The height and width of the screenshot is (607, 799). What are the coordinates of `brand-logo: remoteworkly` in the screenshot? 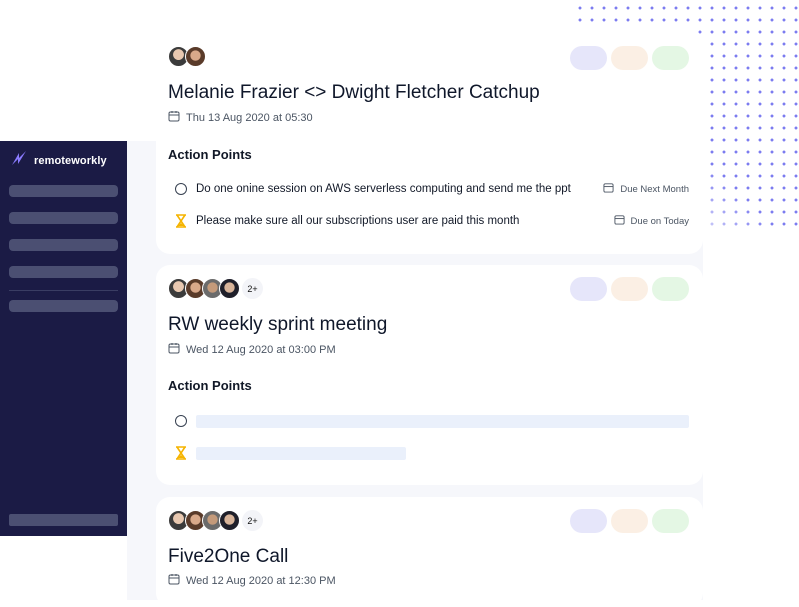 It's located at (58, 160).